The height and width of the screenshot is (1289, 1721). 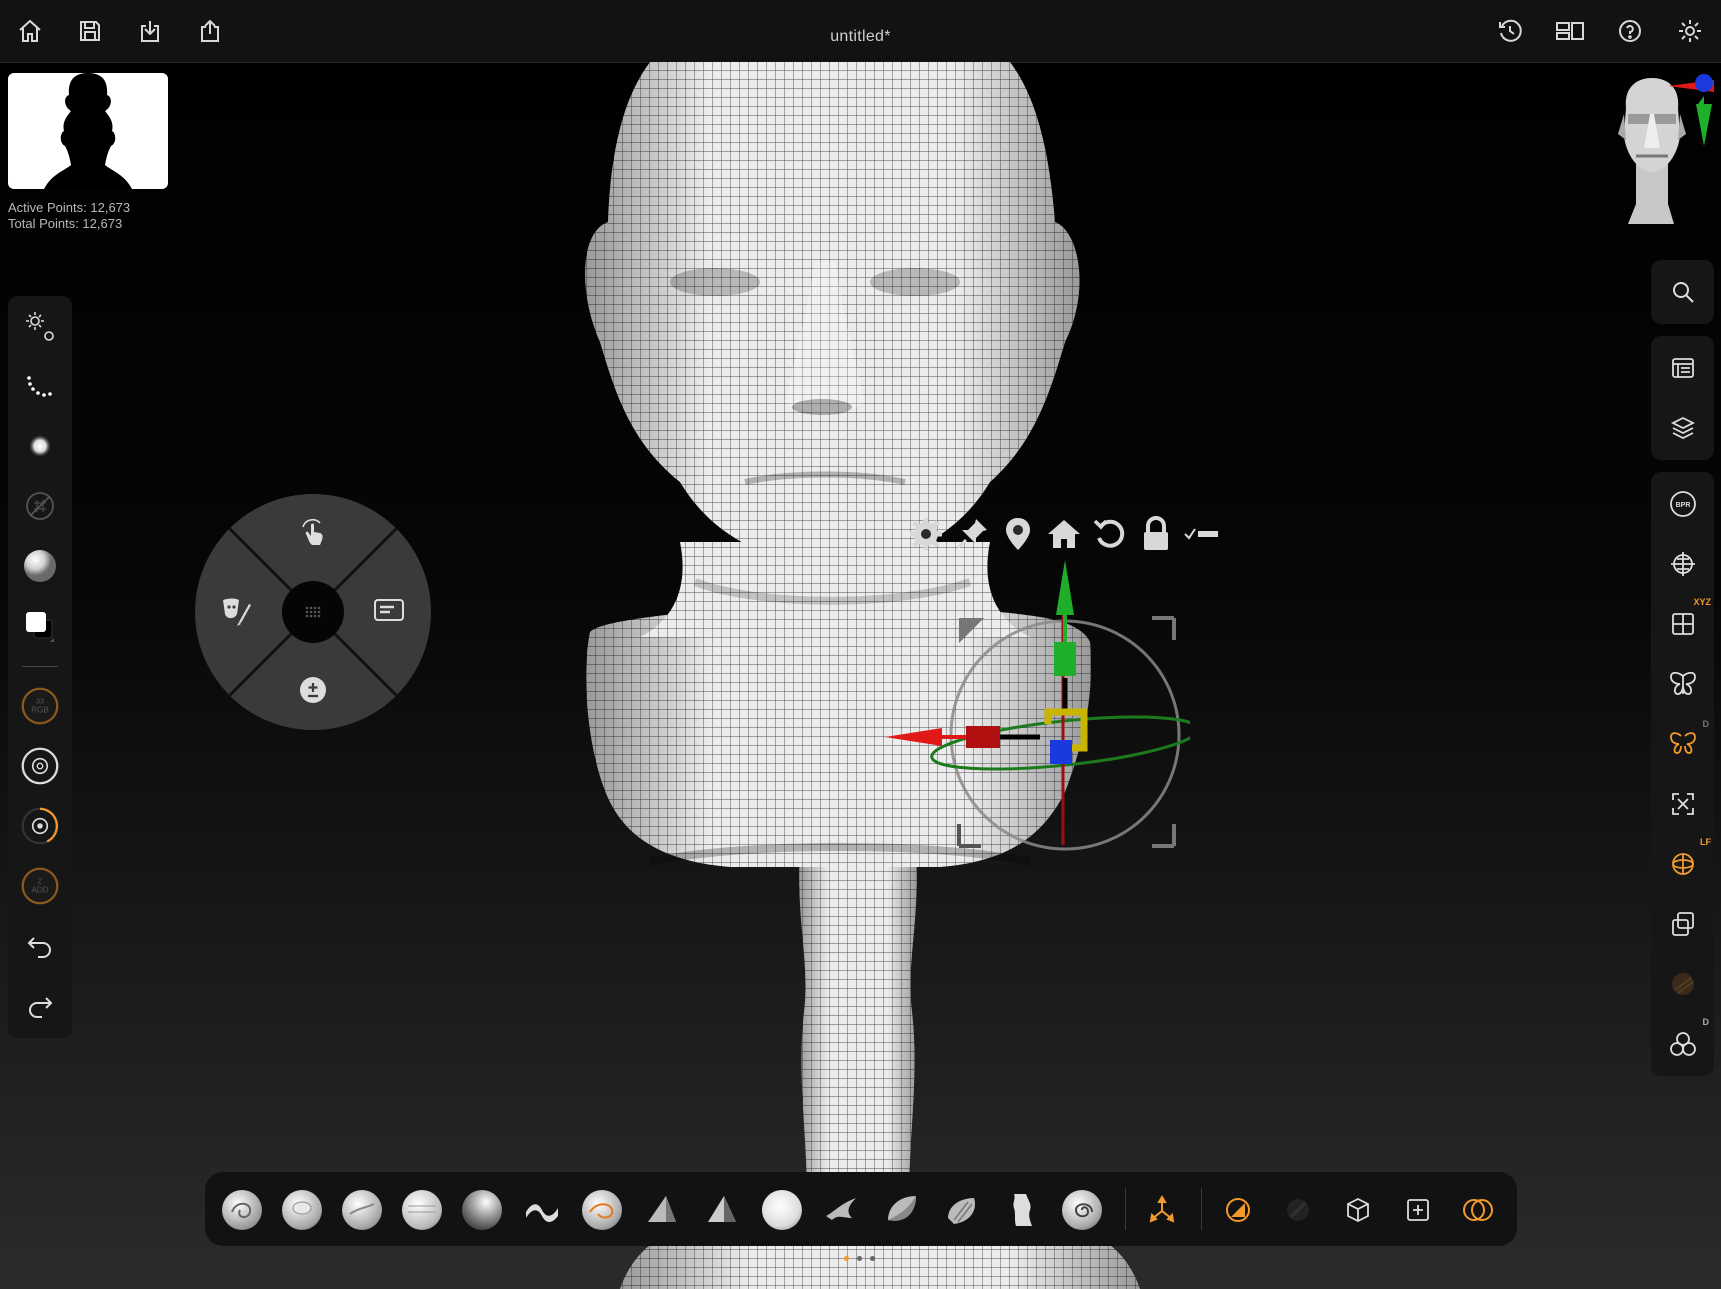 I want to click on add-subtract-icon, so click(x=313, y=690).